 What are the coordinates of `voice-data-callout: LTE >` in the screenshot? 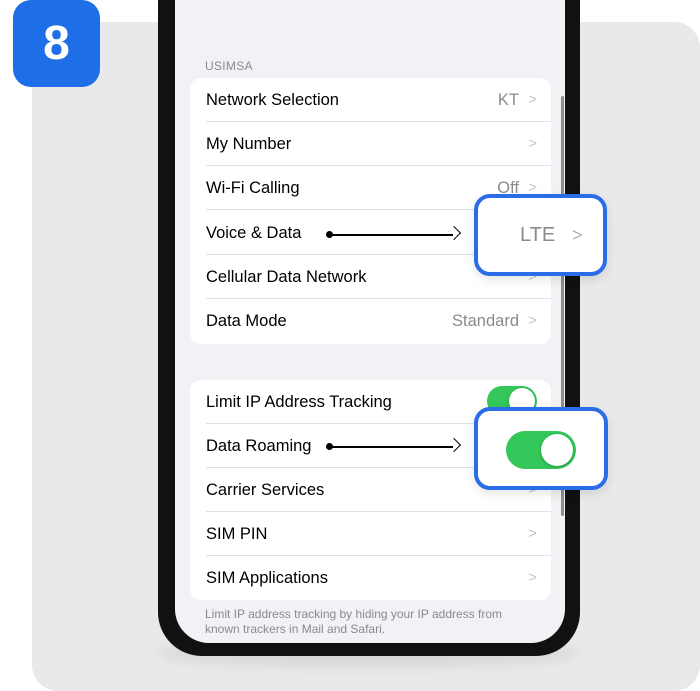 It's located at (540, 235).